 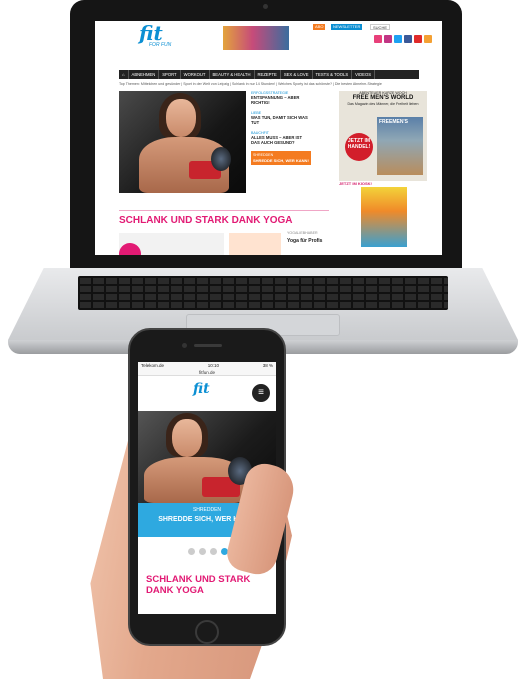 What do you see at coordinates (277, 140) in the screenshot?
I see `side-teaser-title: ALLES MUSS – ABER IST DAS AUCH GESUND?` at bounding box center [277, 140].